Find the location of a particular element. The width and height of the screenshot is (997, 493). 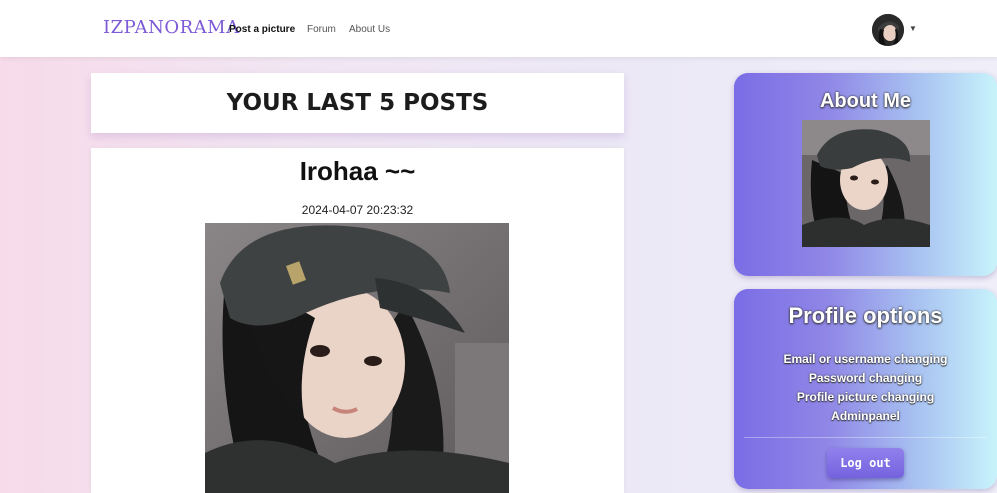

password-change-link: Password changing is located at coordinates (865, 378).